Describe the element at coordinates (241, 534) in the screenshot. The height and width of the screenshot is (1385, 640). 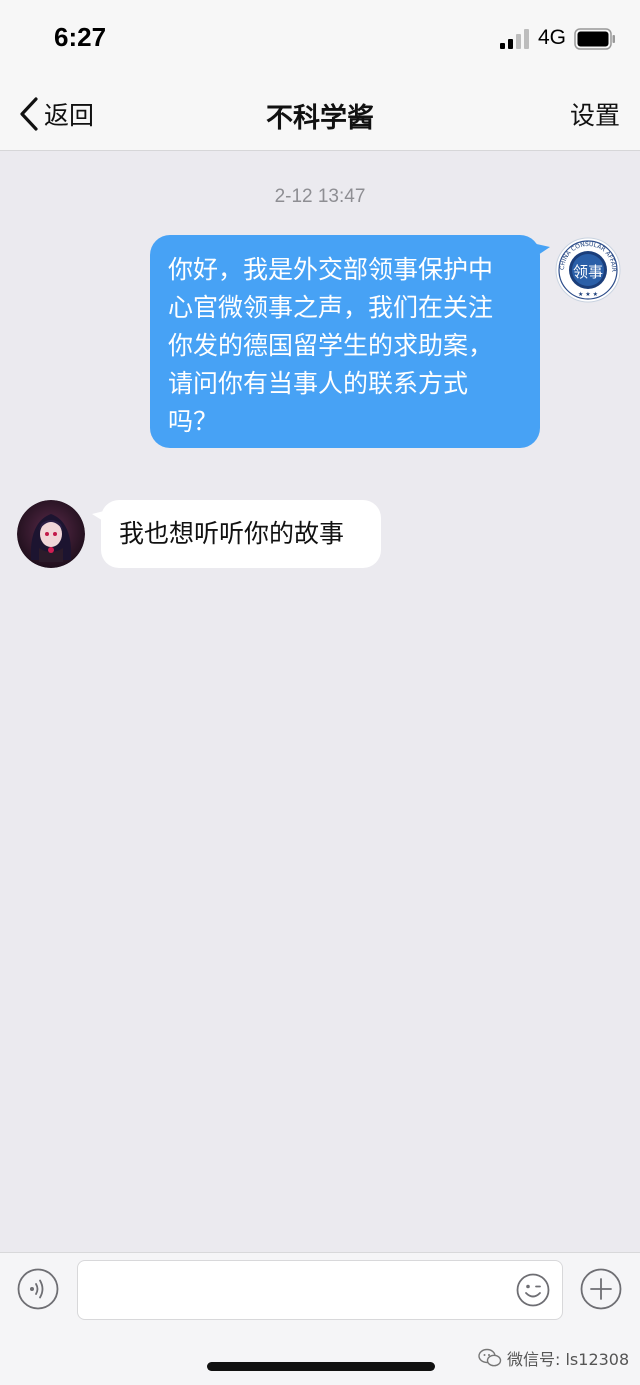
I see `incoming-message-bubble: 我也想听听你的故事` at that location.